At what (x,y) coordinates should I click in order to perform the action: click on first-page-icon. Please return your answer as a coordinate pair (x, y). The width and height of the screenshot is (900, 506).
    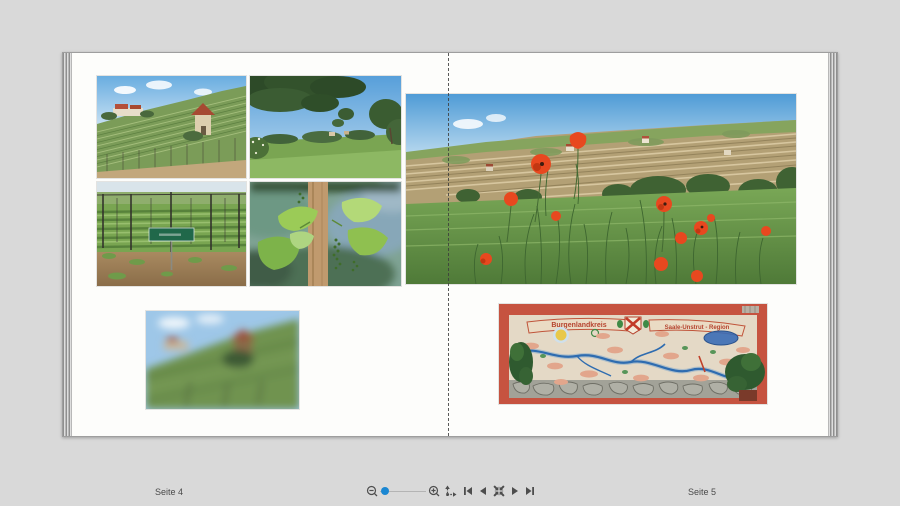
    Looking at the image, I should click on (468, 491).